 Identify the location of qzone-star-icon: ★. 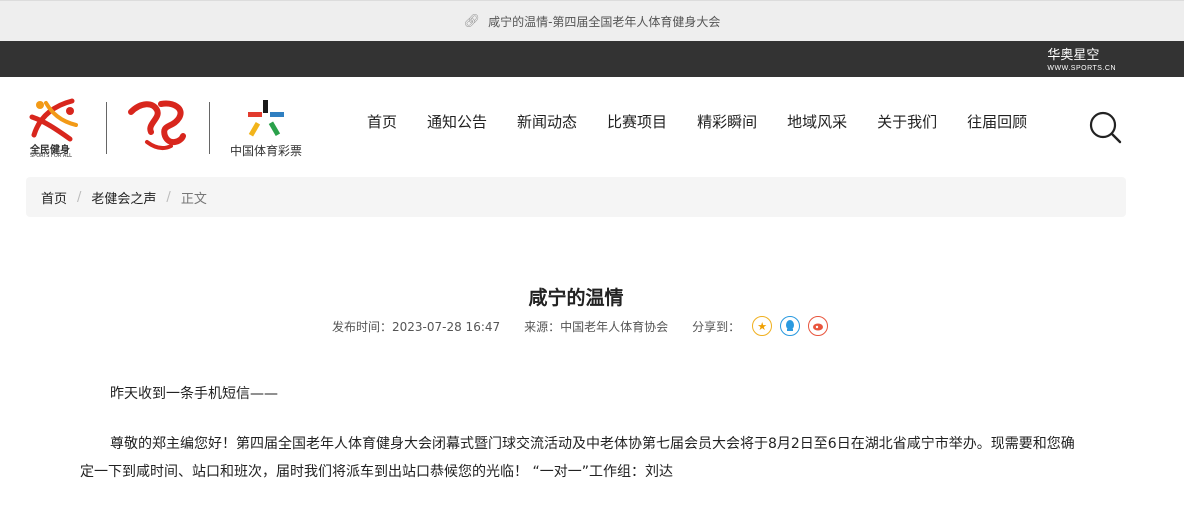
(762, 326).